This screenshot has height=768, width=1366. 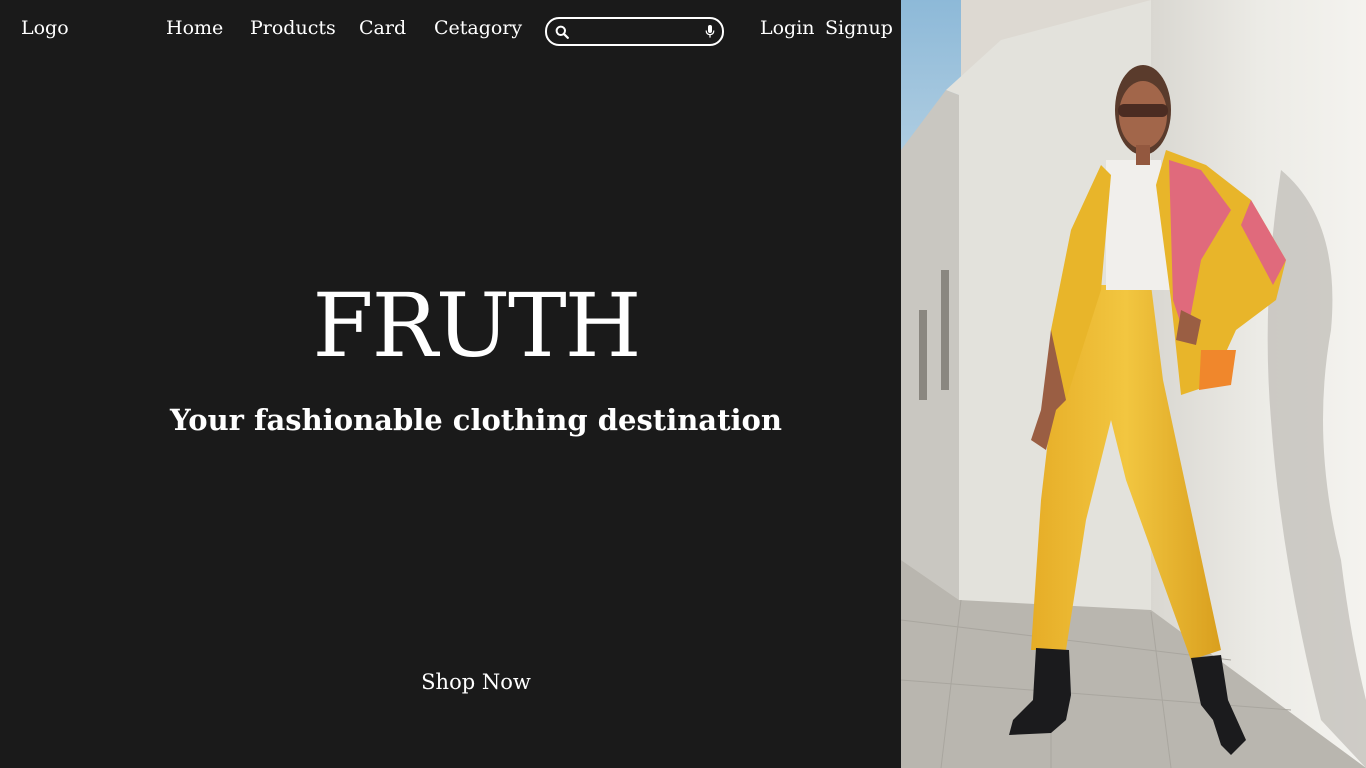 What do you see at coordinates (476, 420) in the screenshot?
I see `tagline: Your fashionable clothing destination` at bounding box center [476, 420].